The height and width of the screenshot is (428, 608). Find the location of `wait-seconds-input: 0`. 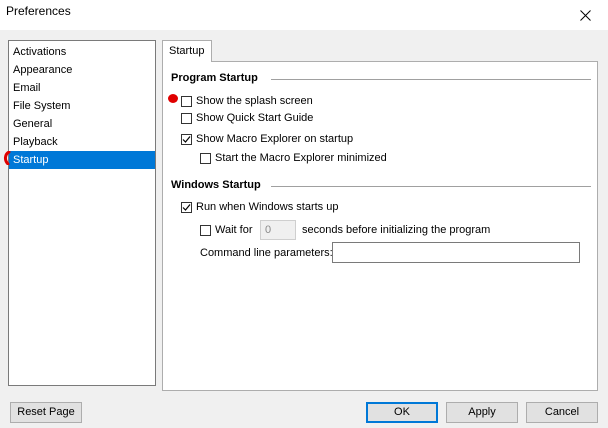

wait-seconds-input: 0 is located at coordinates (278, 230).